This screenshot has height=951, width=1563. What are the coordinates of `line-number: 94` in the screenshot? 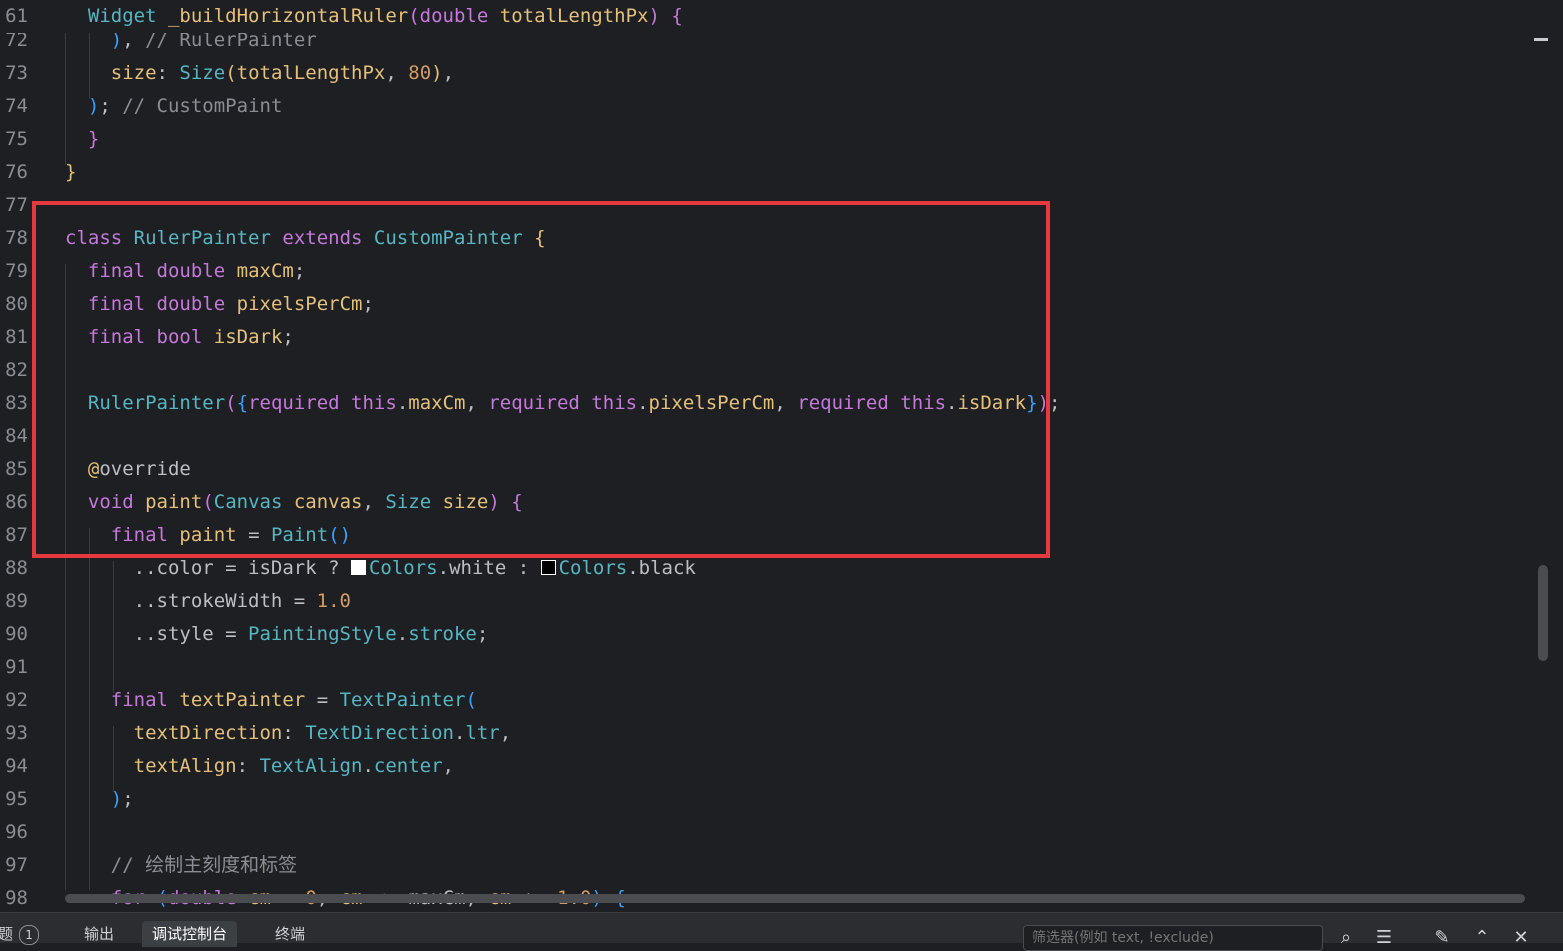 It's located at (16, 766).